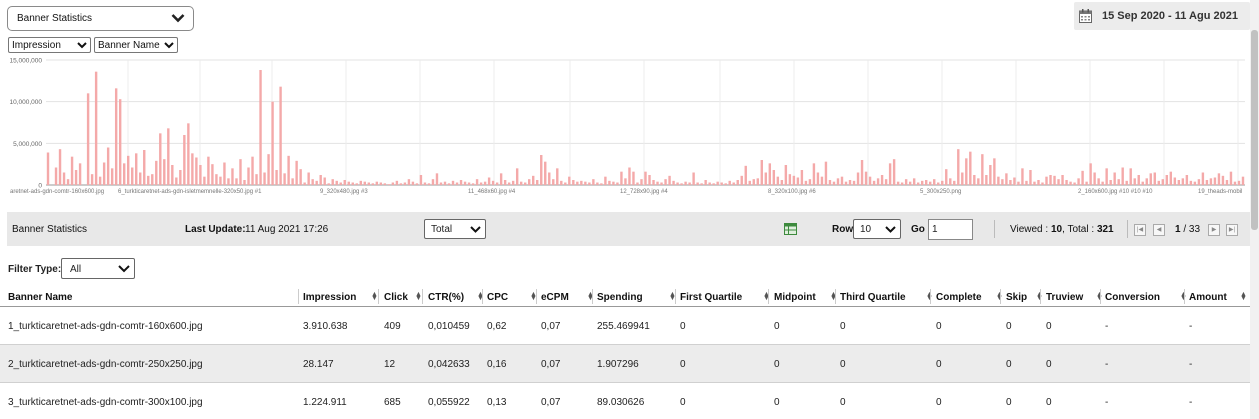 The image size is (1259, 419). What do you see at coordinates (1140, 230) in the screenshot?
I see `first-page-icon: |◀` at bounding box center [1140, 230].